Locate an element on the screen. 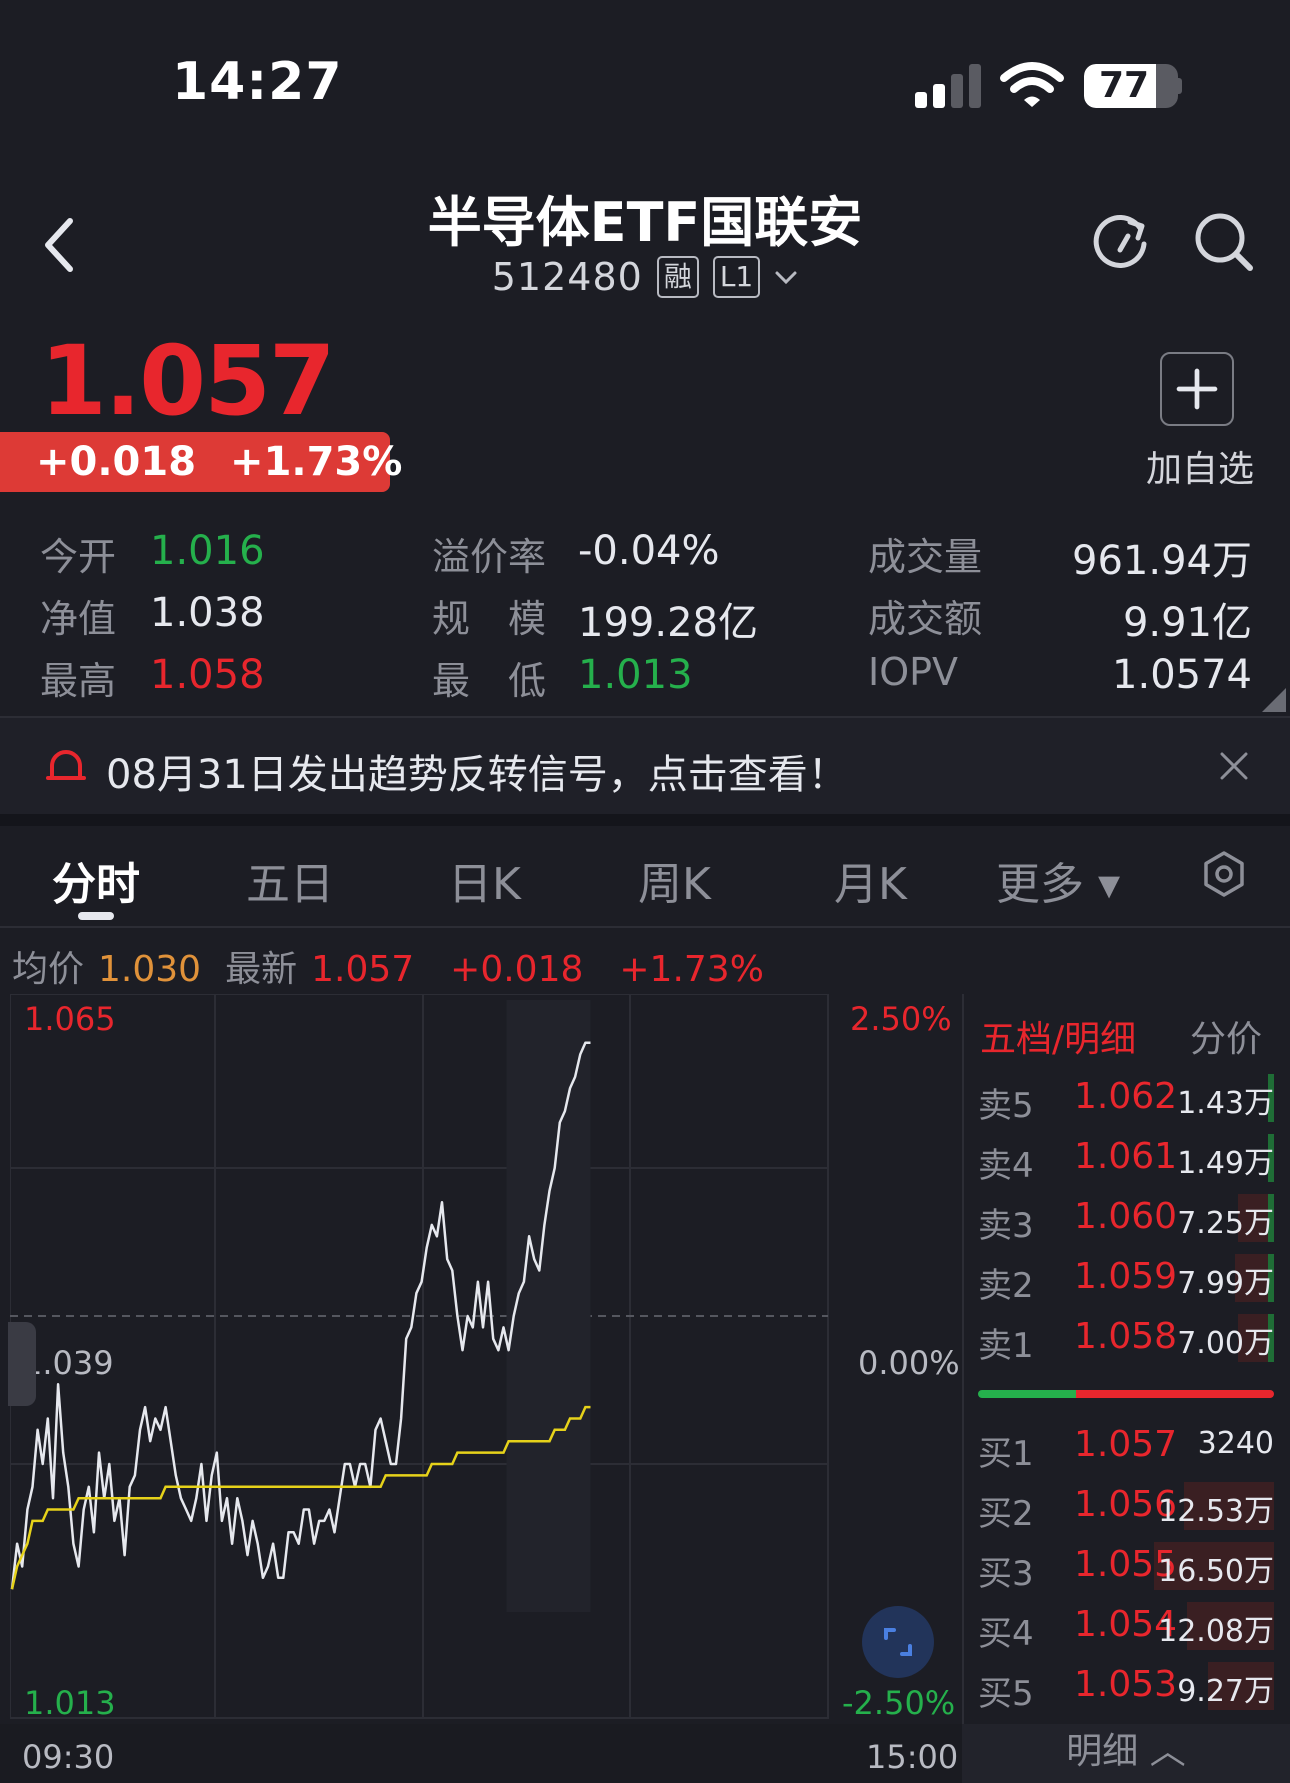  time-axis-end: 15:00 is located at coordinates (912, 1757).